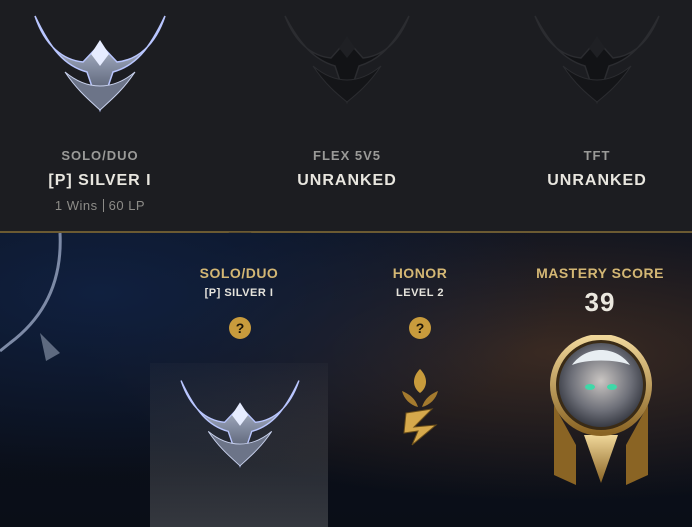 This screenshot has height=527, width=692. What do you see at coordinates (420, 293) in the screenshot?
I see `highlight-subtitle: LEVEL 2` at bounding box center [420, 293].